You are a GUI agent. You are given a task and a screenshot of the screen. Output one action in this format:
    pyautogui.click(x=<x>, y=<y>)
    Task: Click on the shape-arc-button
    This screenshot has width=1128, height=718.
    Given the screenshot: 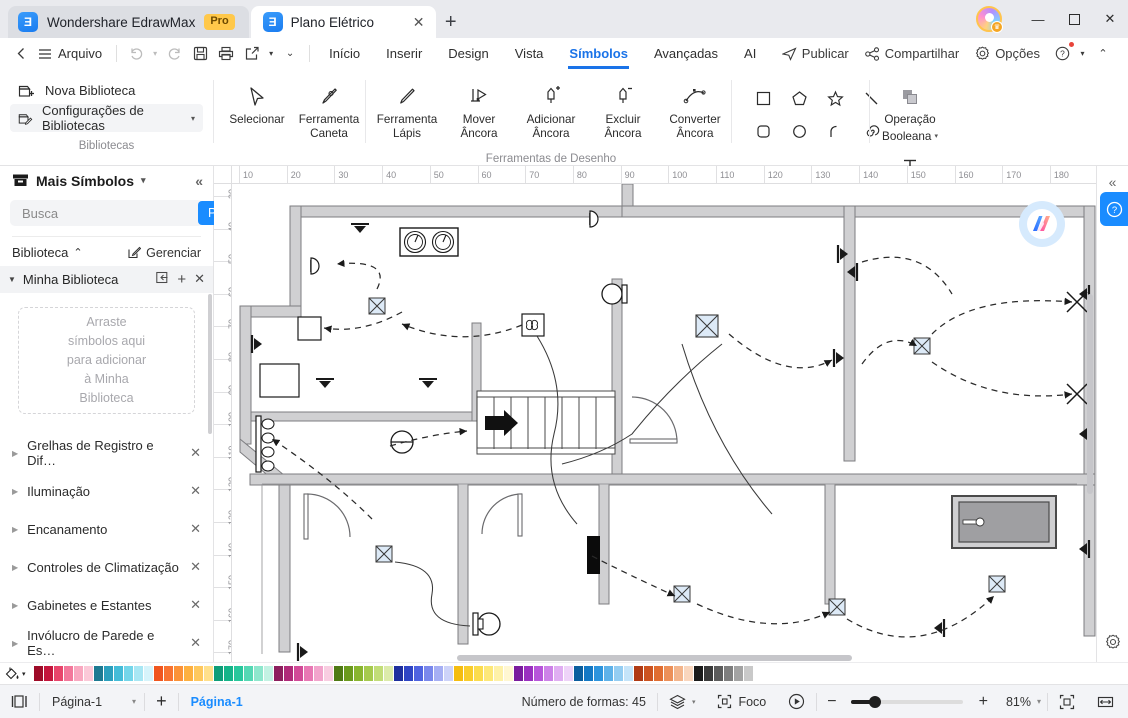 What is the action you would take?
    pyautogui.click(x=835, y=131)
    